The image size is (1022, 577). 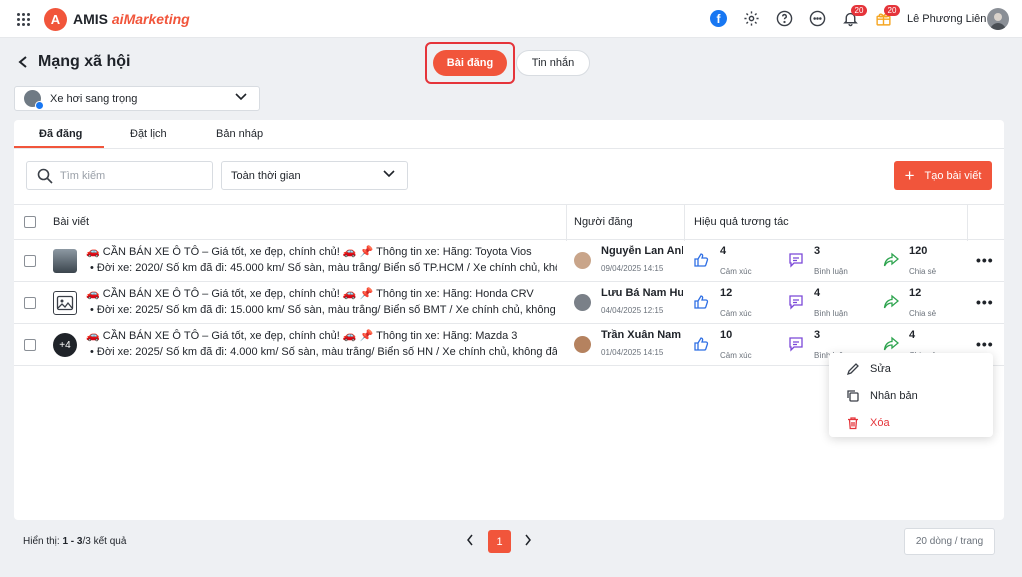 What do you see at coordinates (953, 175) in the screenshot?
I see `create-post-label: Tạo bài viết` at bounding box center [953, 175].